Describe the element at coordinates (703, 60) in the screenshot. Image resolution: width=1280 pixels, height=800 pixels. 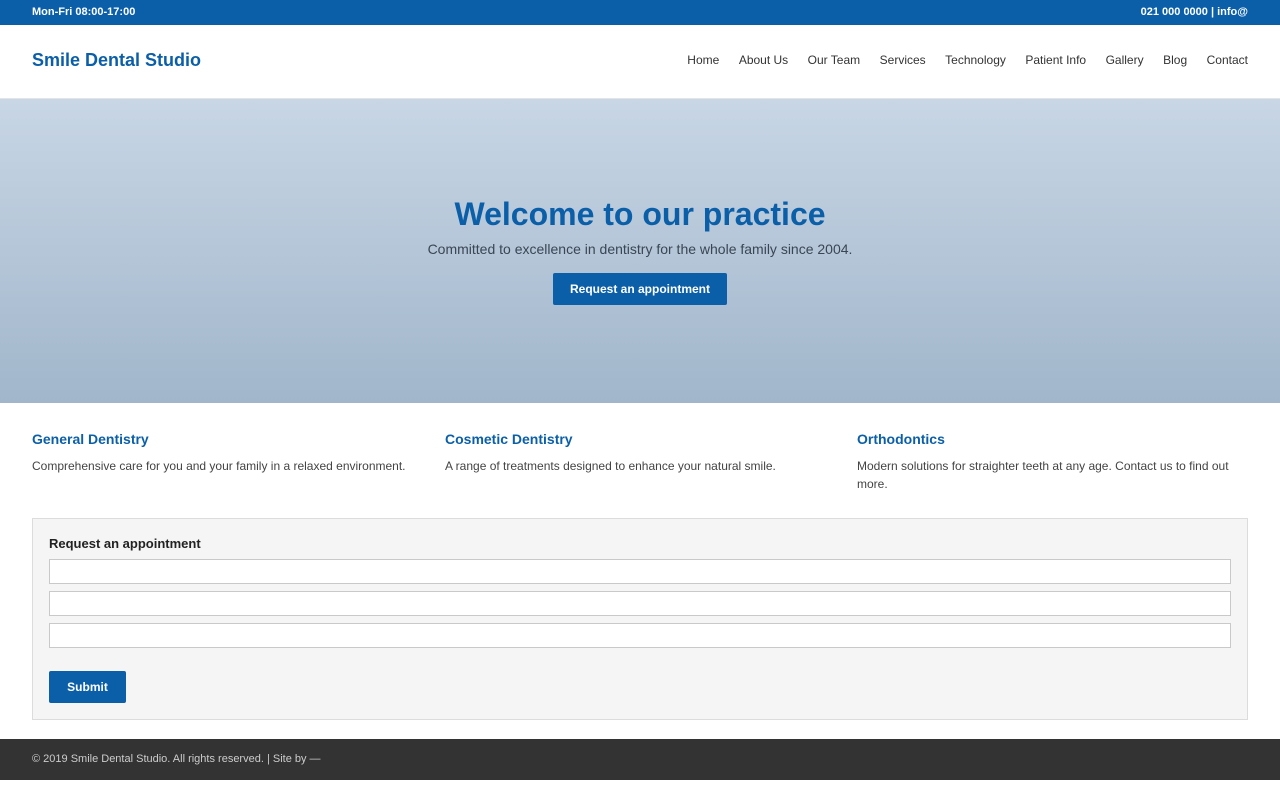
I see `nav-home: Home` at that location.